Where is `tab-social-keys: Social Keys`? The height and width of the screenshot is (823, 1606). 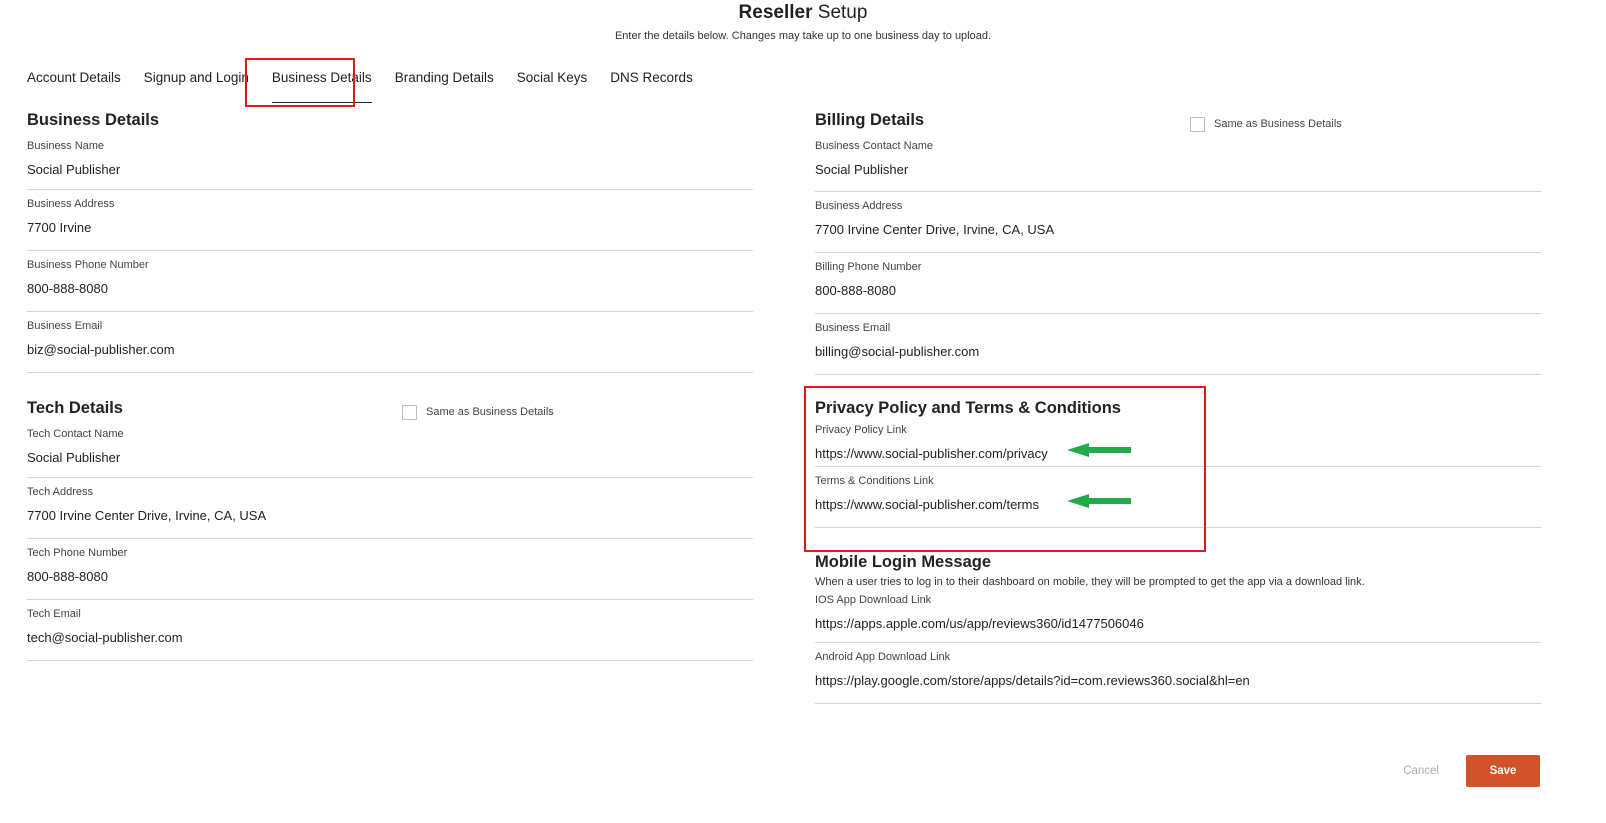 tab-social-keys: Social Keys is located at coordinates (552, 78).